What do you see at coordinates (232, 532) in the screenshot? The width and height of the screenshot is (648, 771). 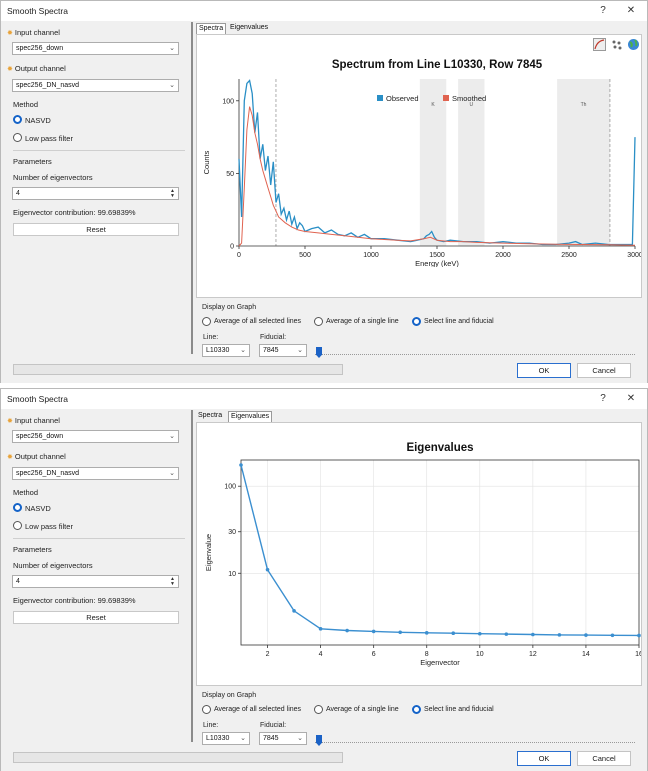 I see `y-tick-label: 30` at bounding box center [232, 532].